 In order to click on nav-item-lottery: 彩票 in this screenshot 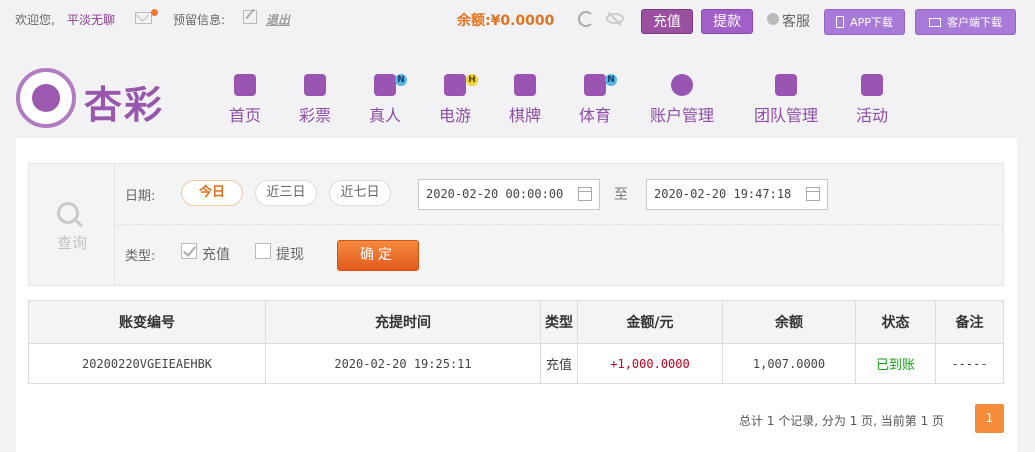, I will do `click(315, 100)`.